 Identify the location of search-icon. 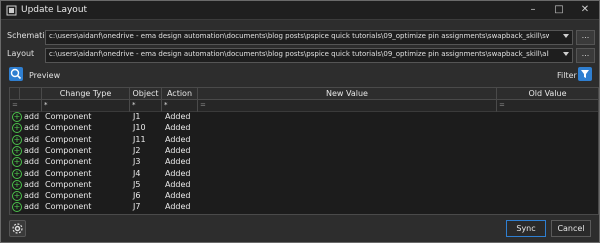
(16, 74).